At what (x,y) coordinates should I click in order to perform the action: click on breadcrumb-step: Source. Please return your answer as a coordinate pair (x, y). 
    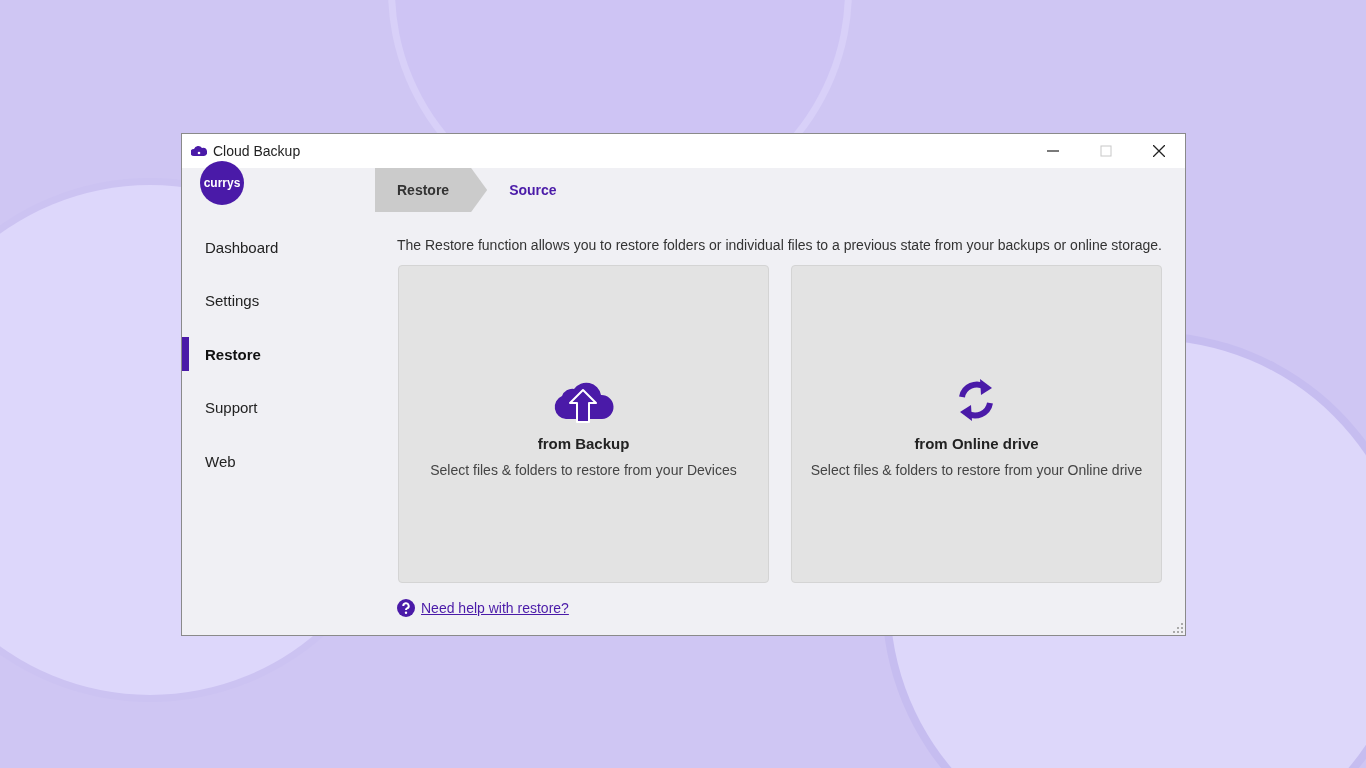
    Looking at the image, I should click on (534, 190).